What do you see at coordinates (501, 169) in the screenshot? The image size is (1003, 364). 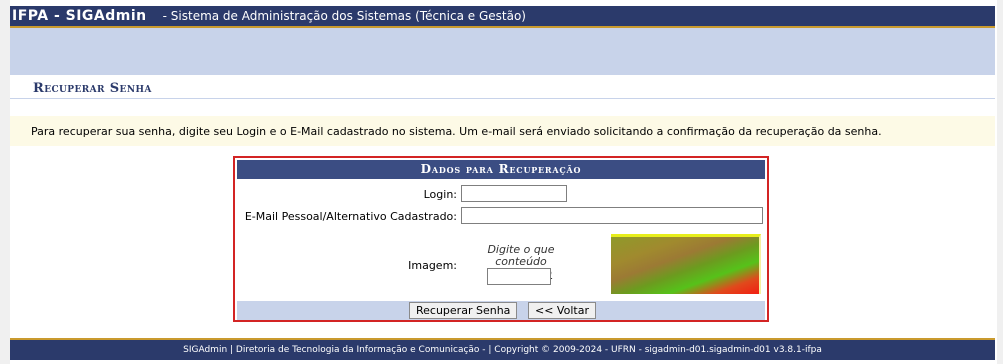 I see `form-caption: Dados para Recuperação` at bounding box center [501, 169].